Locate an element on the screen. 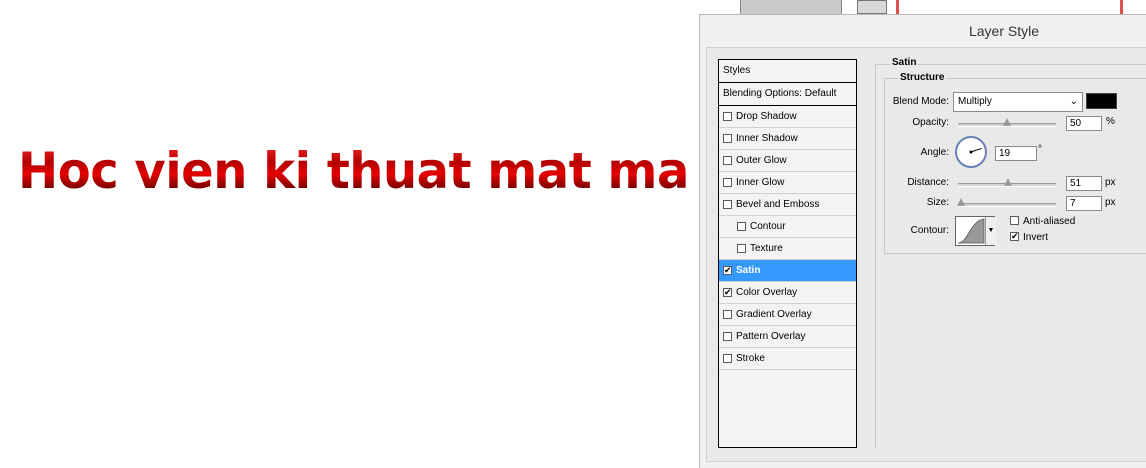 This screenshot has width=1146, height=468. opacity-unit: % is located at coordinates (1110, 121).